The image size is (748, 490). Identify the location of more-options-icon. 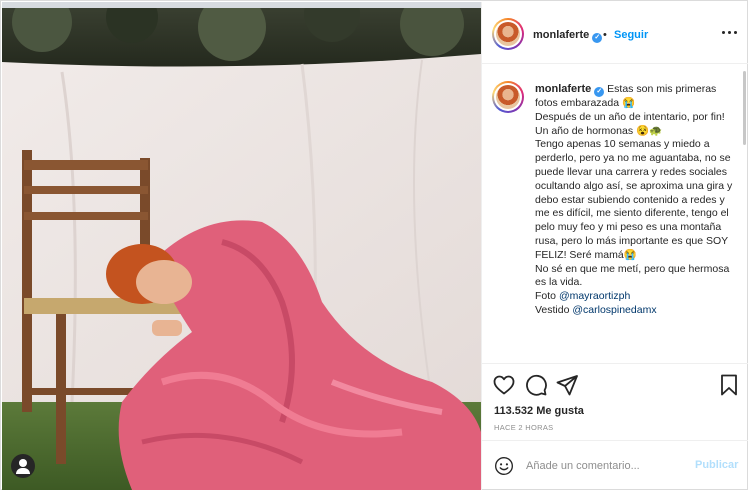
(730, 33).